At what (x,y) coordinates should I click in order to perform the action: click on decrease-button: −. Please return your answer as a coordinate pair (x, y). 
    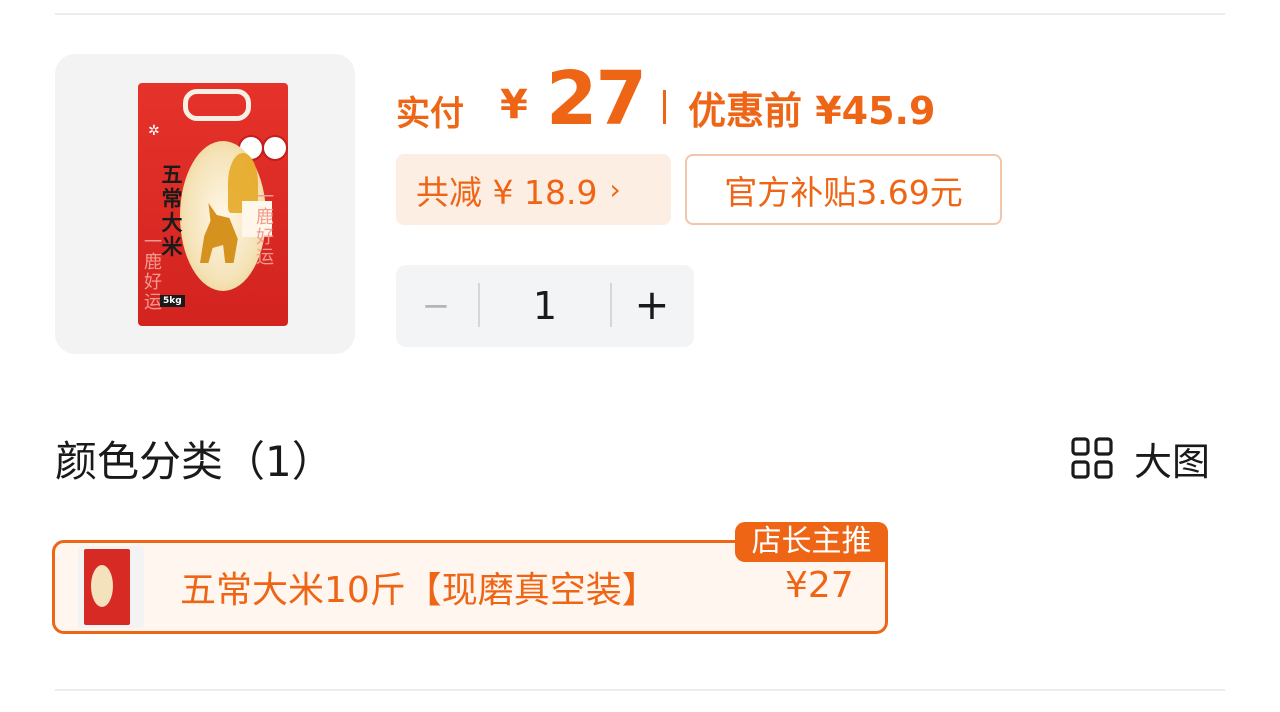
    Looking at the image, I should click on (436, 306).